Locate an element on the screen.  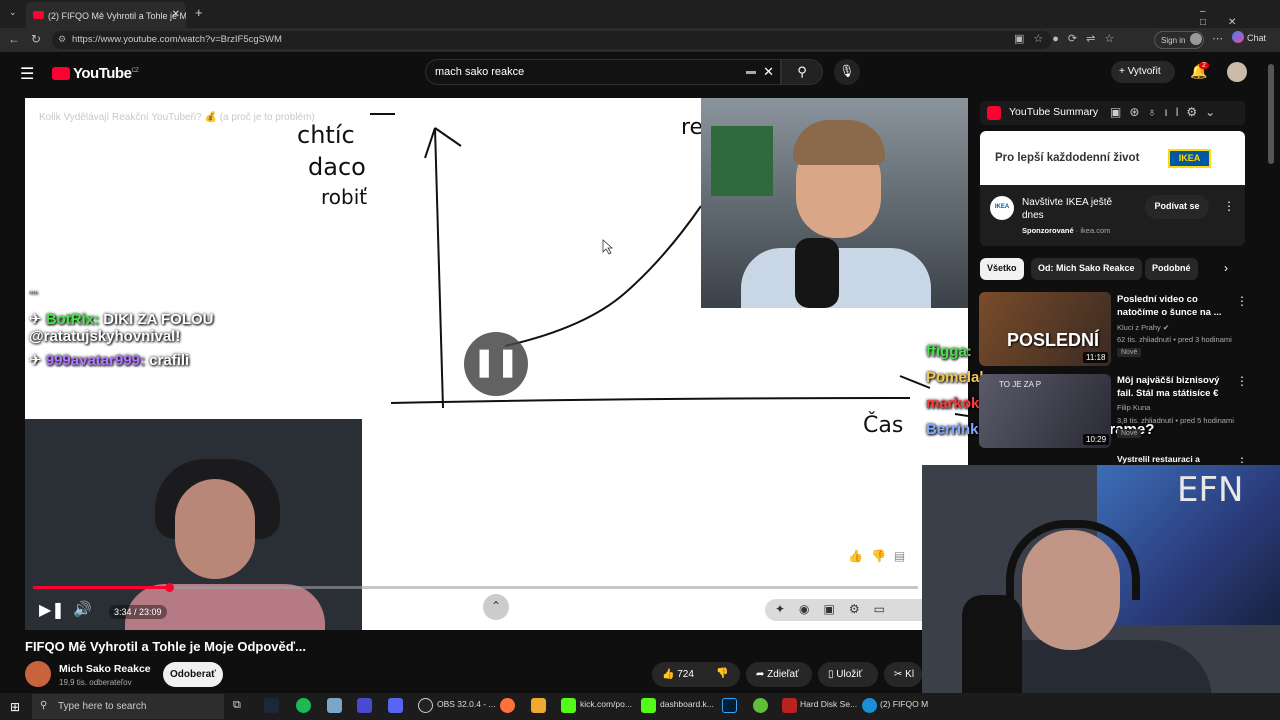
more-menu-icon: ⋯ is located at coordinates (1217, 38).